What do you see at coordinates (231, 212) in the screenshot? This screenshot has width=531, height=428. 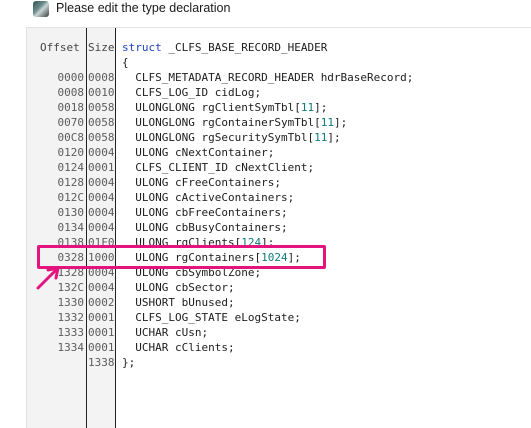 I see `field-name: cbFreeContainers;` at bounding box center [231, 212].